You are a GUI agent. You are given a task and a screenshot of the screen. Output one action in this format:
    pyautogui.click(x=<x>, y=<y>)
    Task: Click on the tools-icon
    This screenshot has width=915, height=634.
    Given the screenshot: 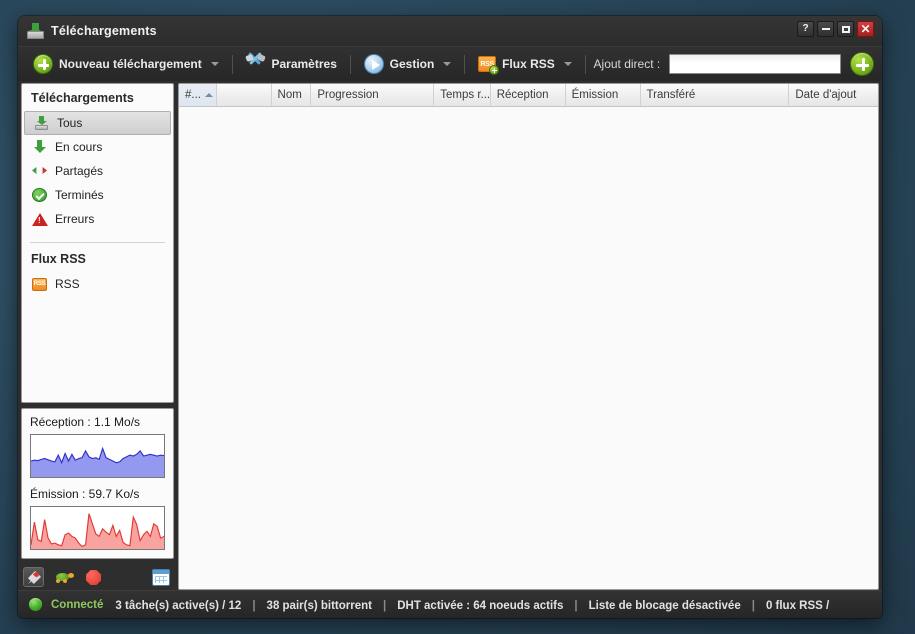 What is the action you would take?
    pyautogui.click(x=256, y=62)
    